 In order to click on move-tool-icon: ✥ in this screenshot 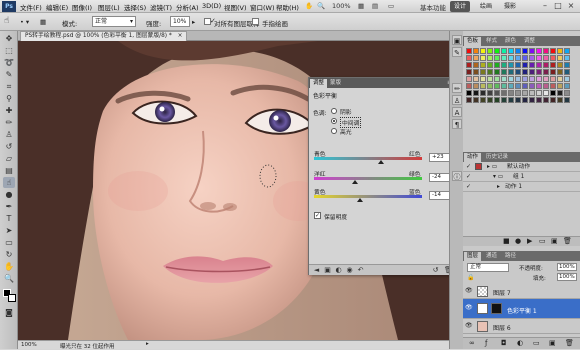, I will do `click(9, 38)`.